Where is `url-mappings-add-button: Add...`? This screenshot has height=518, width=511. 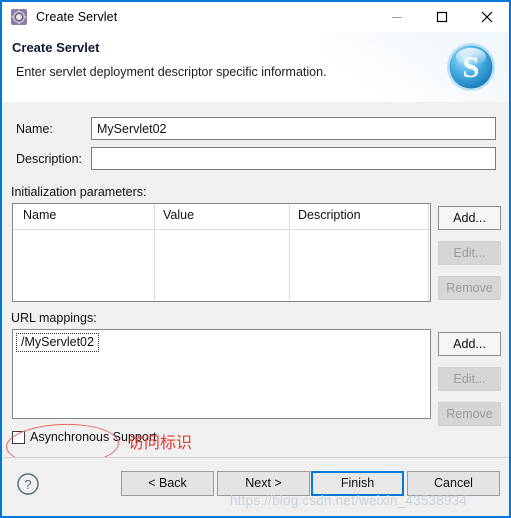
url-mappings-add-button: Add... is located at coordinates (469, 344).